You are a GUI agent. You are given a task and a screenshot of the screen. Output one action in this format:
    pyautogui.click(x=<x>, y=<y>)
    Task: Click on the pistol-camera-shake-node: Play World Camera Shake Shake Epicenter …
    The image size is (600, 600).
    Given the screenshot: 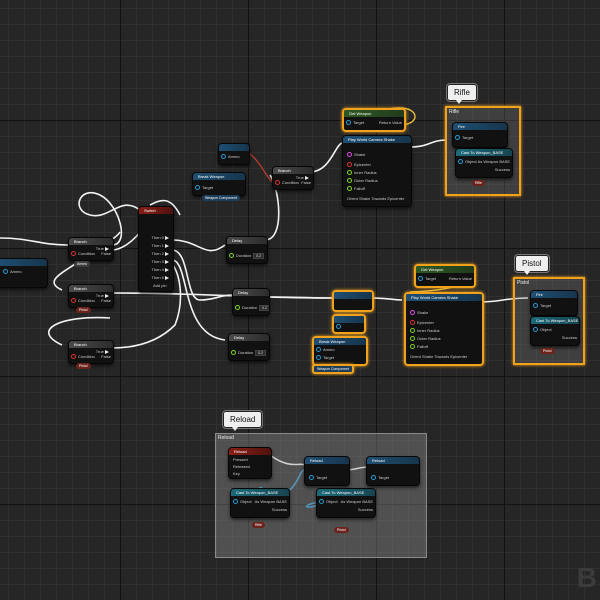 What is the action you would take?
    pyautogui.click(x=444, y=329)
    